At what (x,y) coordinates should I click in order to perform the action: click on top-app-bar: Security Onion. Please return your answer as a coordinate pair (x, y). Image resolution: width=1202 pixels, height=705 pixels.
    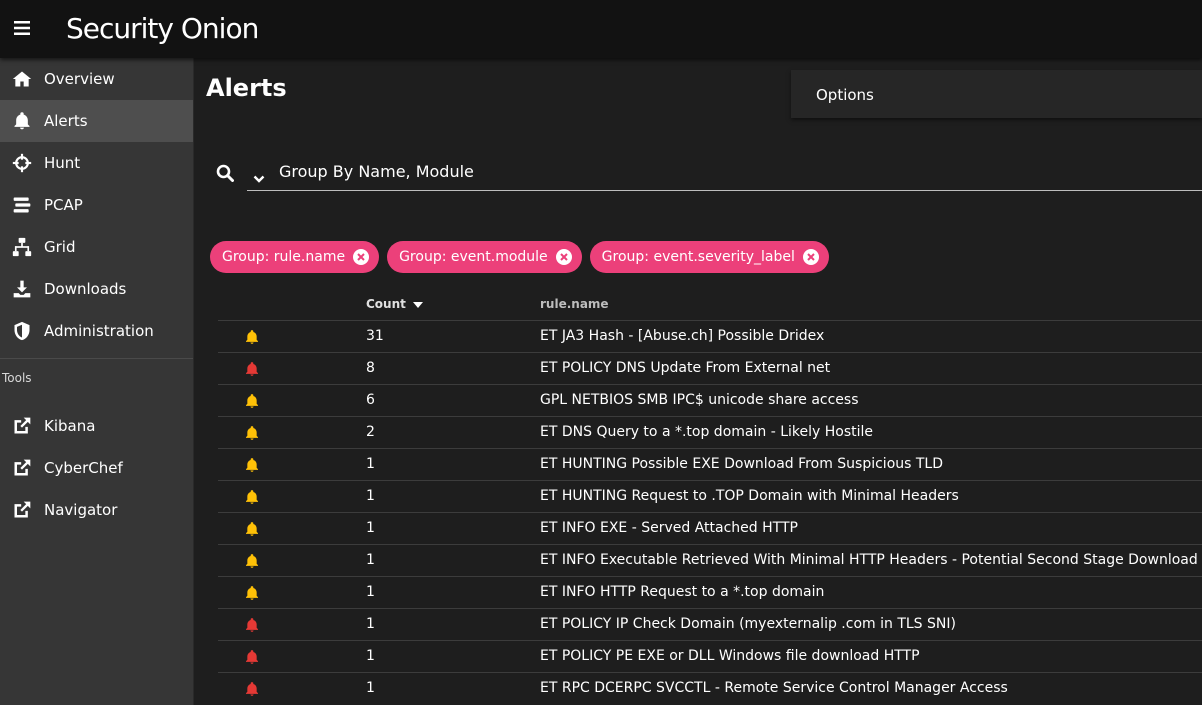
    Looking at the image, I should click on (601, 29).